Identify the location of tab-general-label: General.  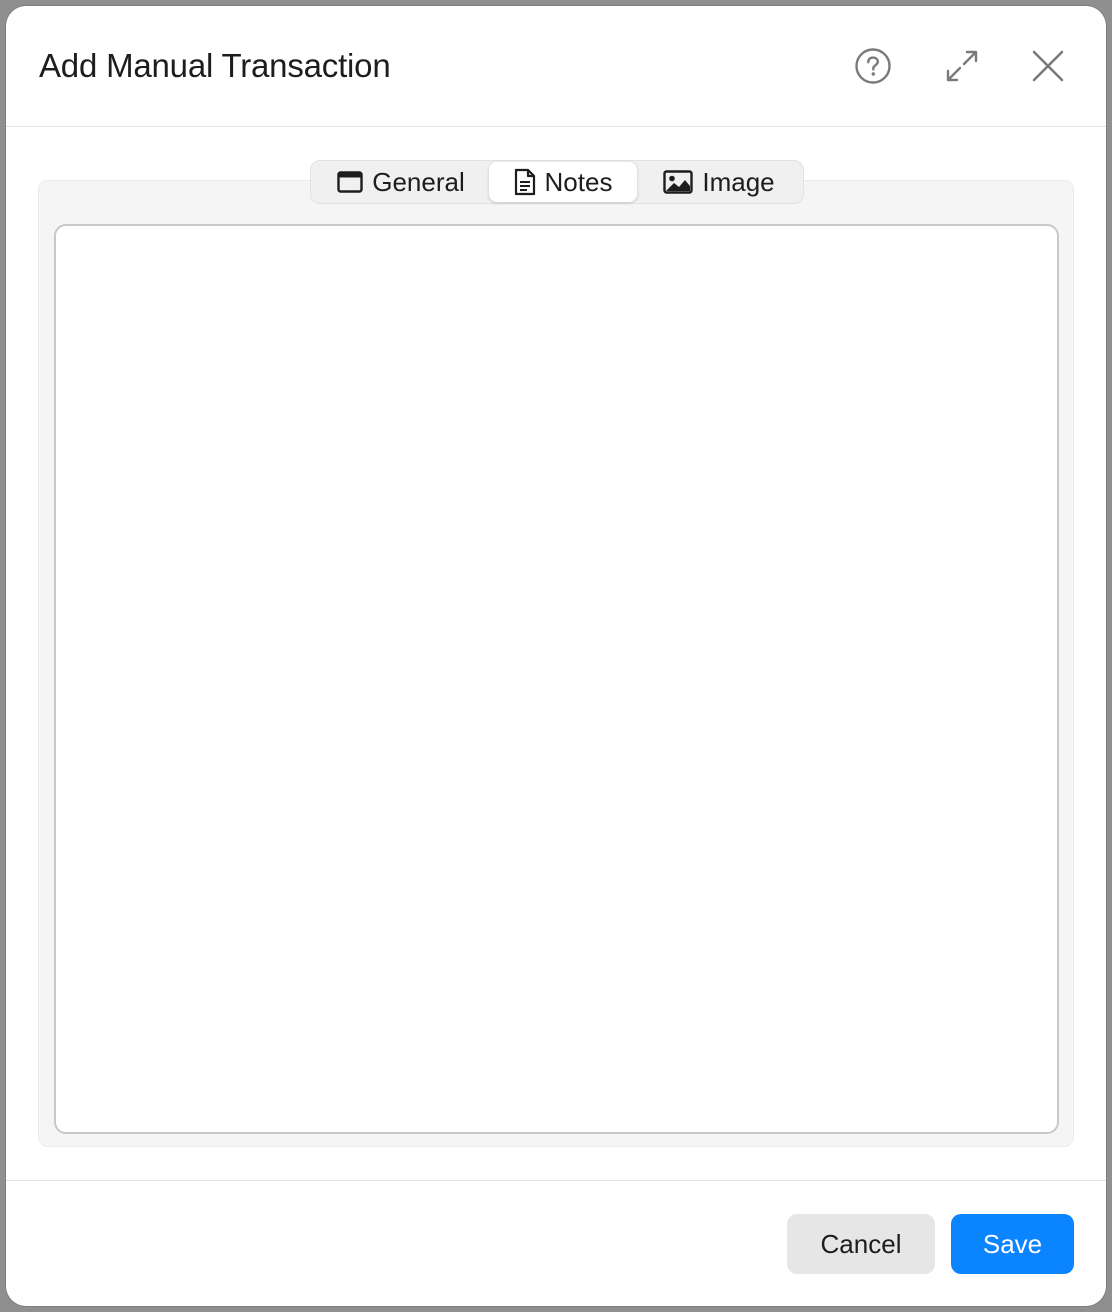
(418, 181).